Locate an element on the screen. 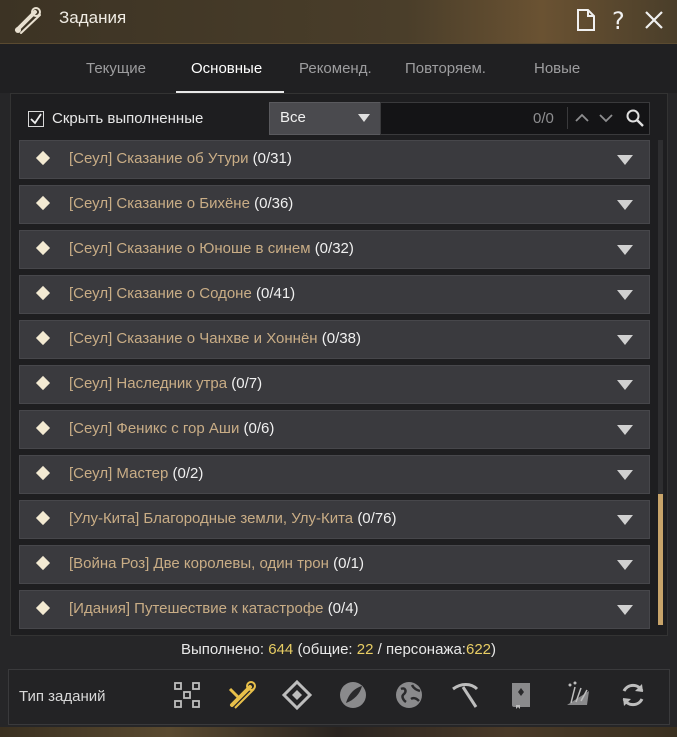 This screenshot has width=677, height=737. quest-item: [Идания] Путешествие к катастрофе (0/4) is located at coordinates (334, 609).